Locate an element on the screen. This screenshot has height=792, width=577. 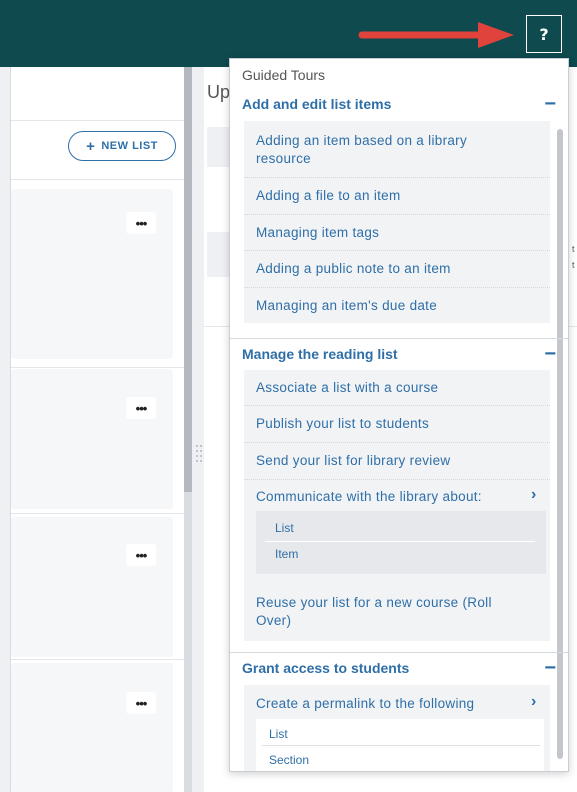
guided-tours-title: Guided Tours is located at coordinates (284, 75).